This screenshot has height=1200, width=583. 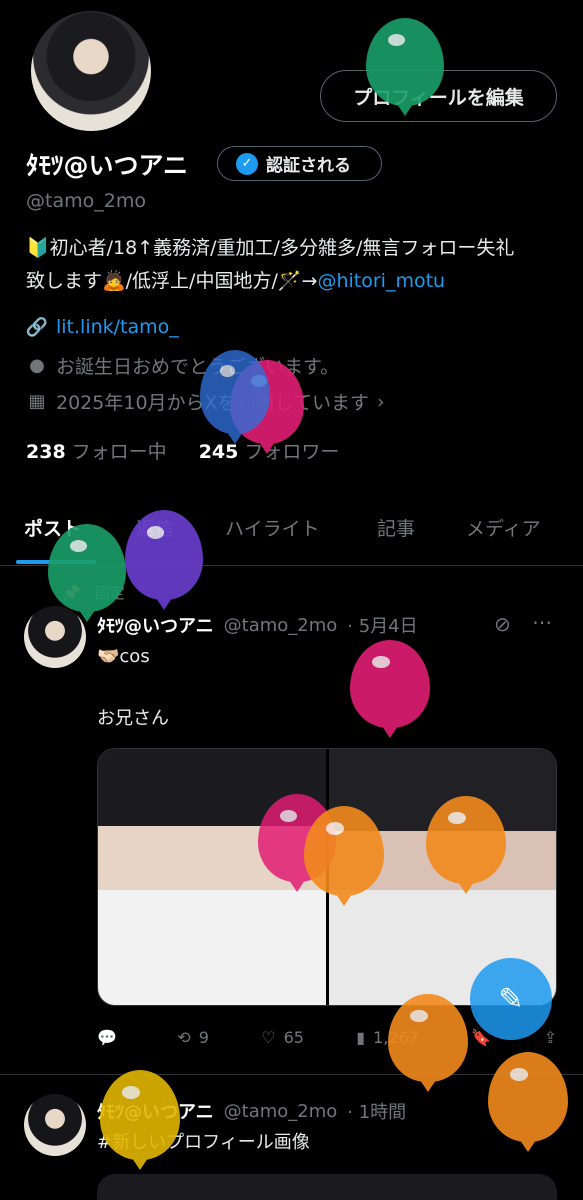 I want to click on bio-mention-link: @hitori_motu, so click(x=381, y=281).